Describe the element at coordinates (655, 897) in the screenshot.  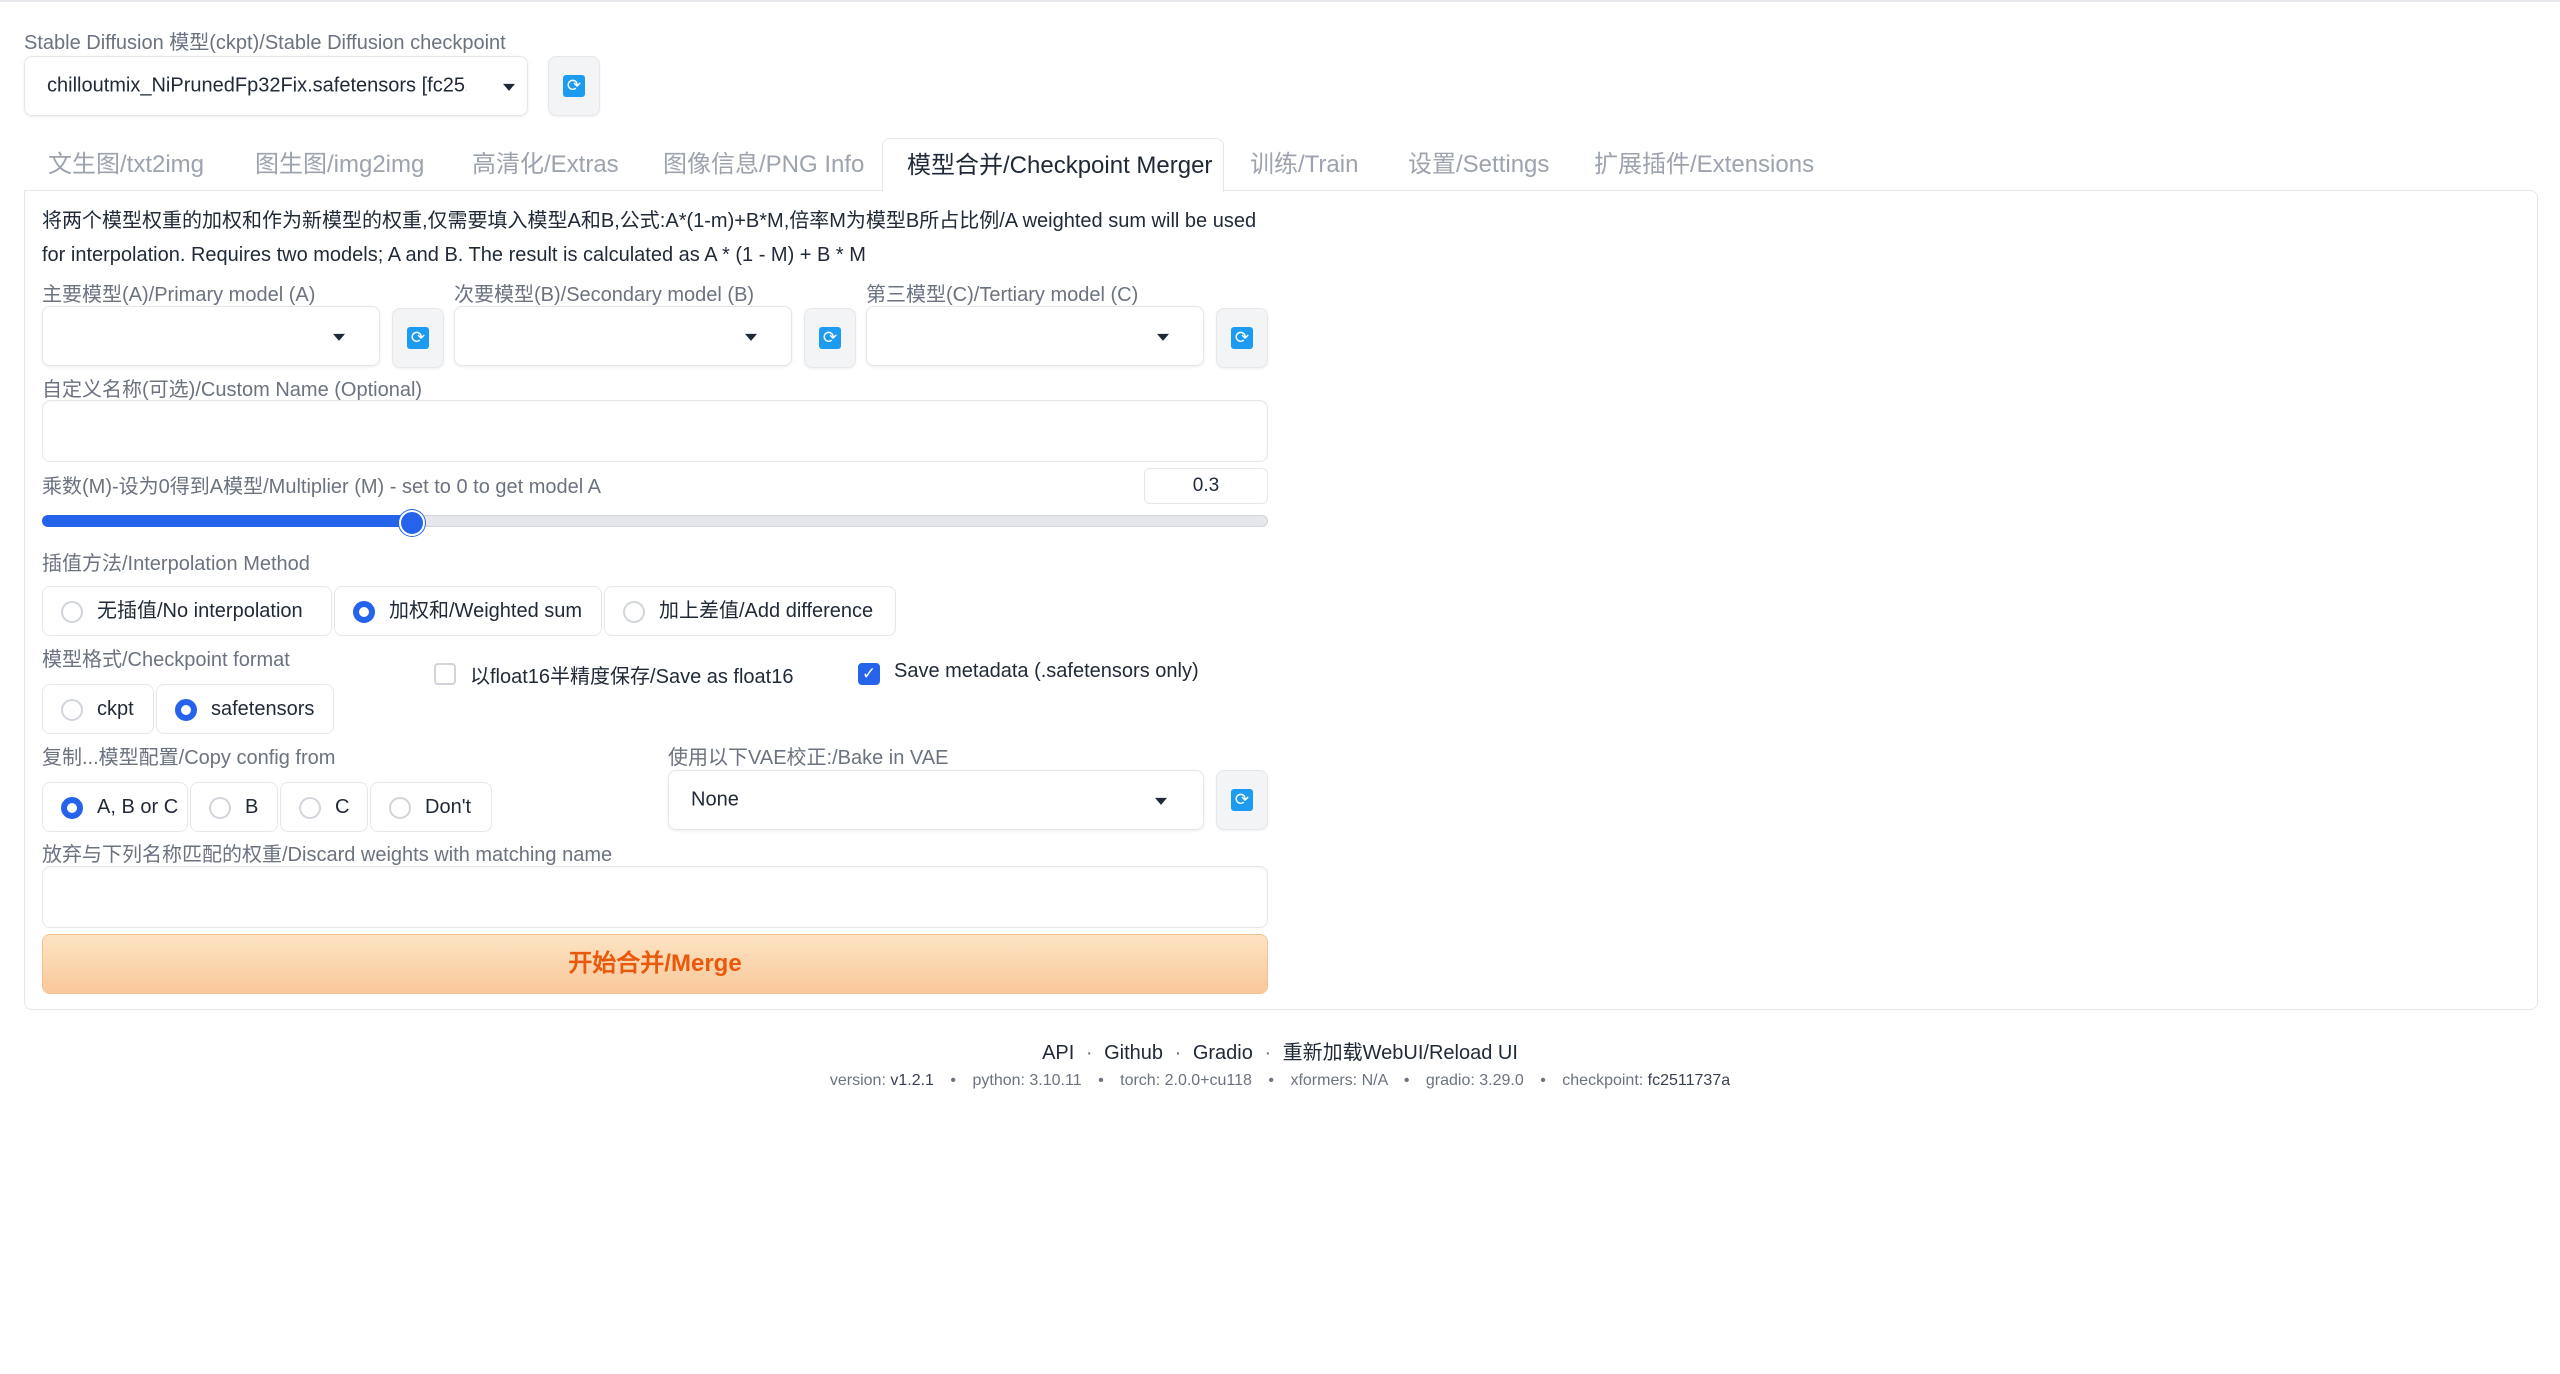
I see `discard-weights-input` at that location.